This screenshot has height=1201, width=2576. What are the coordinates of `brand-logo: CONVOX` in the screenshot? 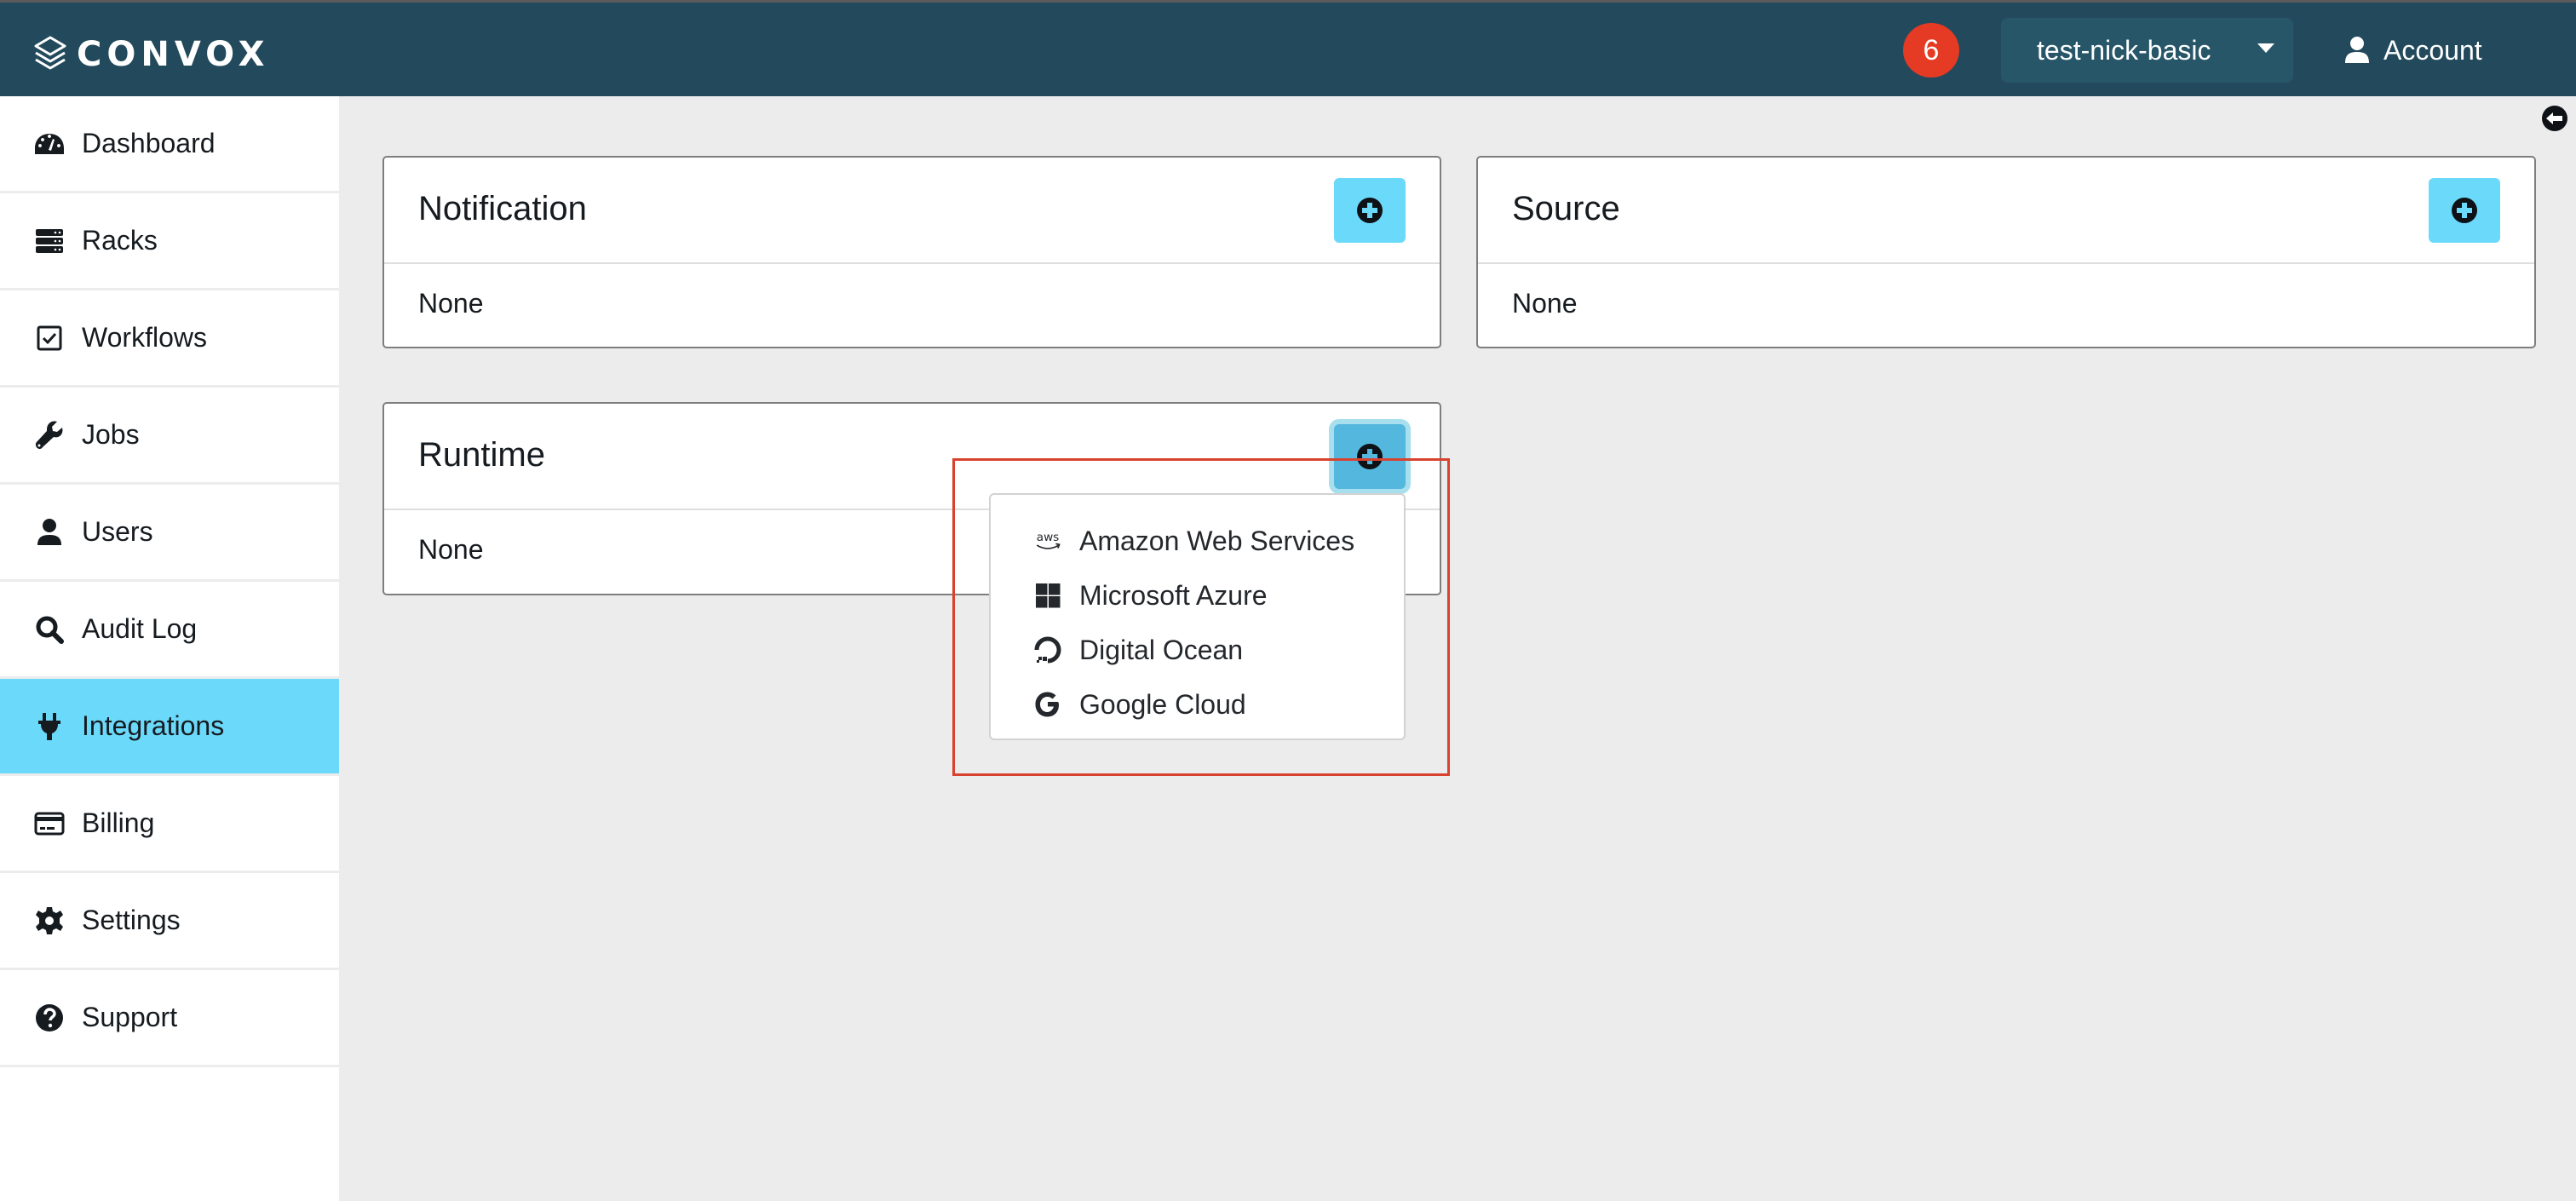 It's located at (151, 54).